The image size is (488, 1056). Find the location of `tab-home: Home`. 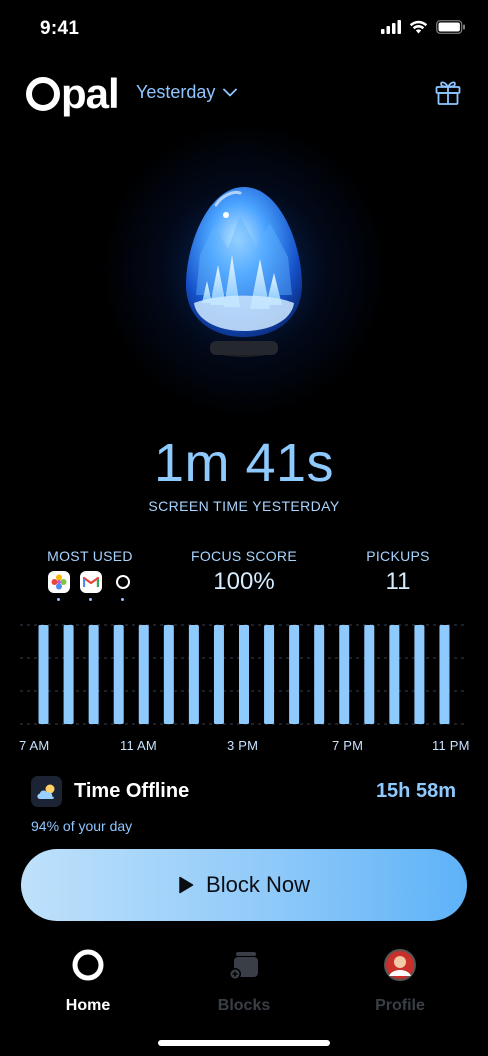

tab-home: Home is located at coordinates (88, 981).